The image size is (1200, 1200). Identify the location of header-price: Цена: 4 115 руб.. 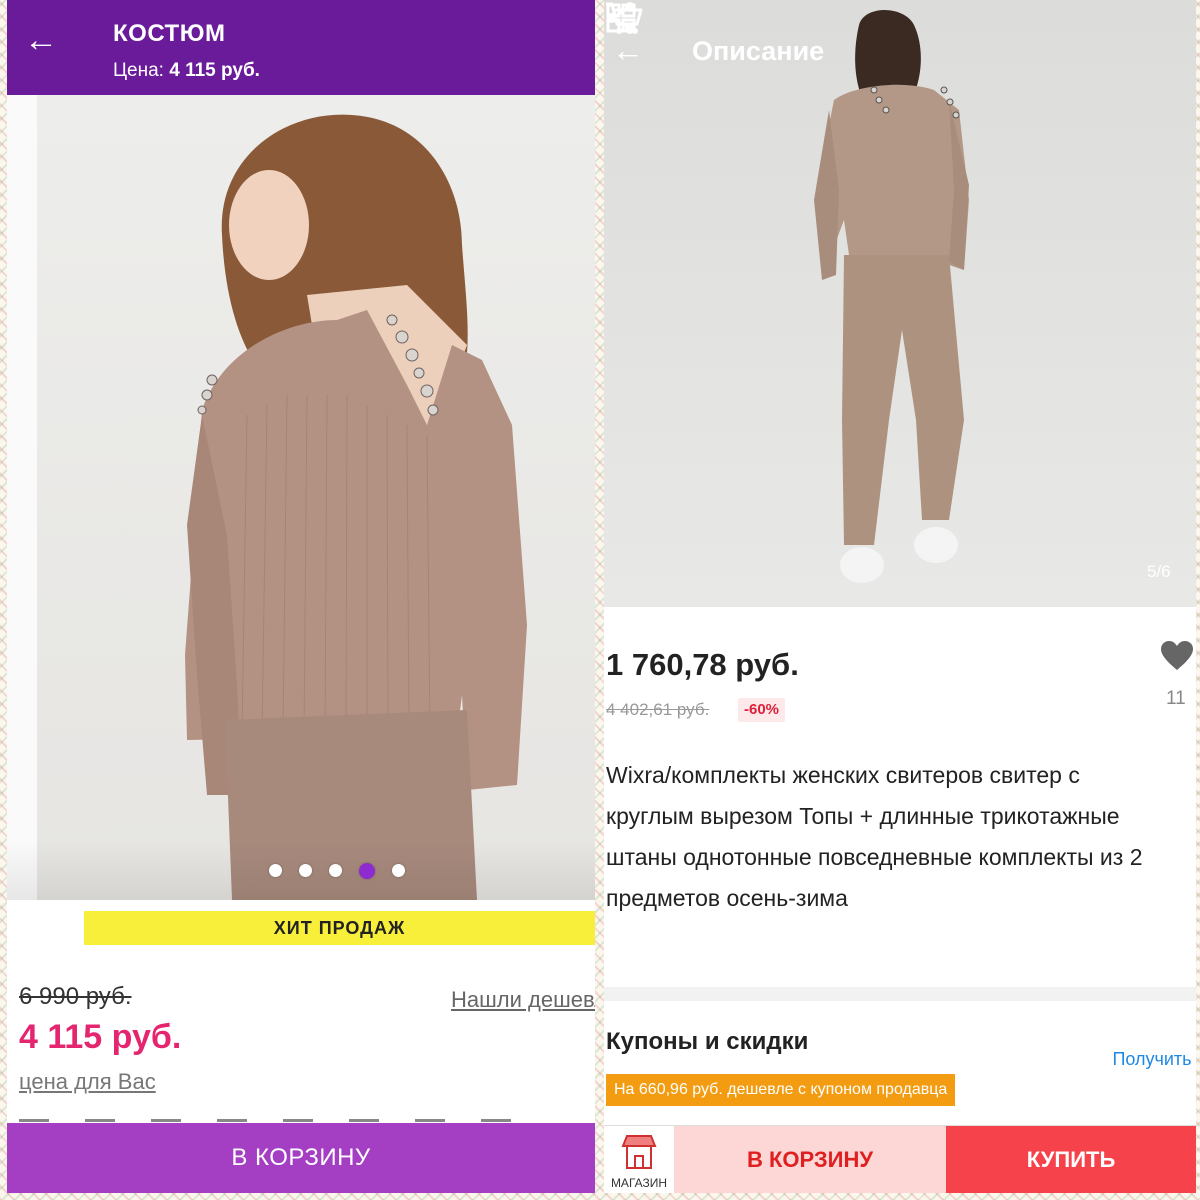
(186, 71).